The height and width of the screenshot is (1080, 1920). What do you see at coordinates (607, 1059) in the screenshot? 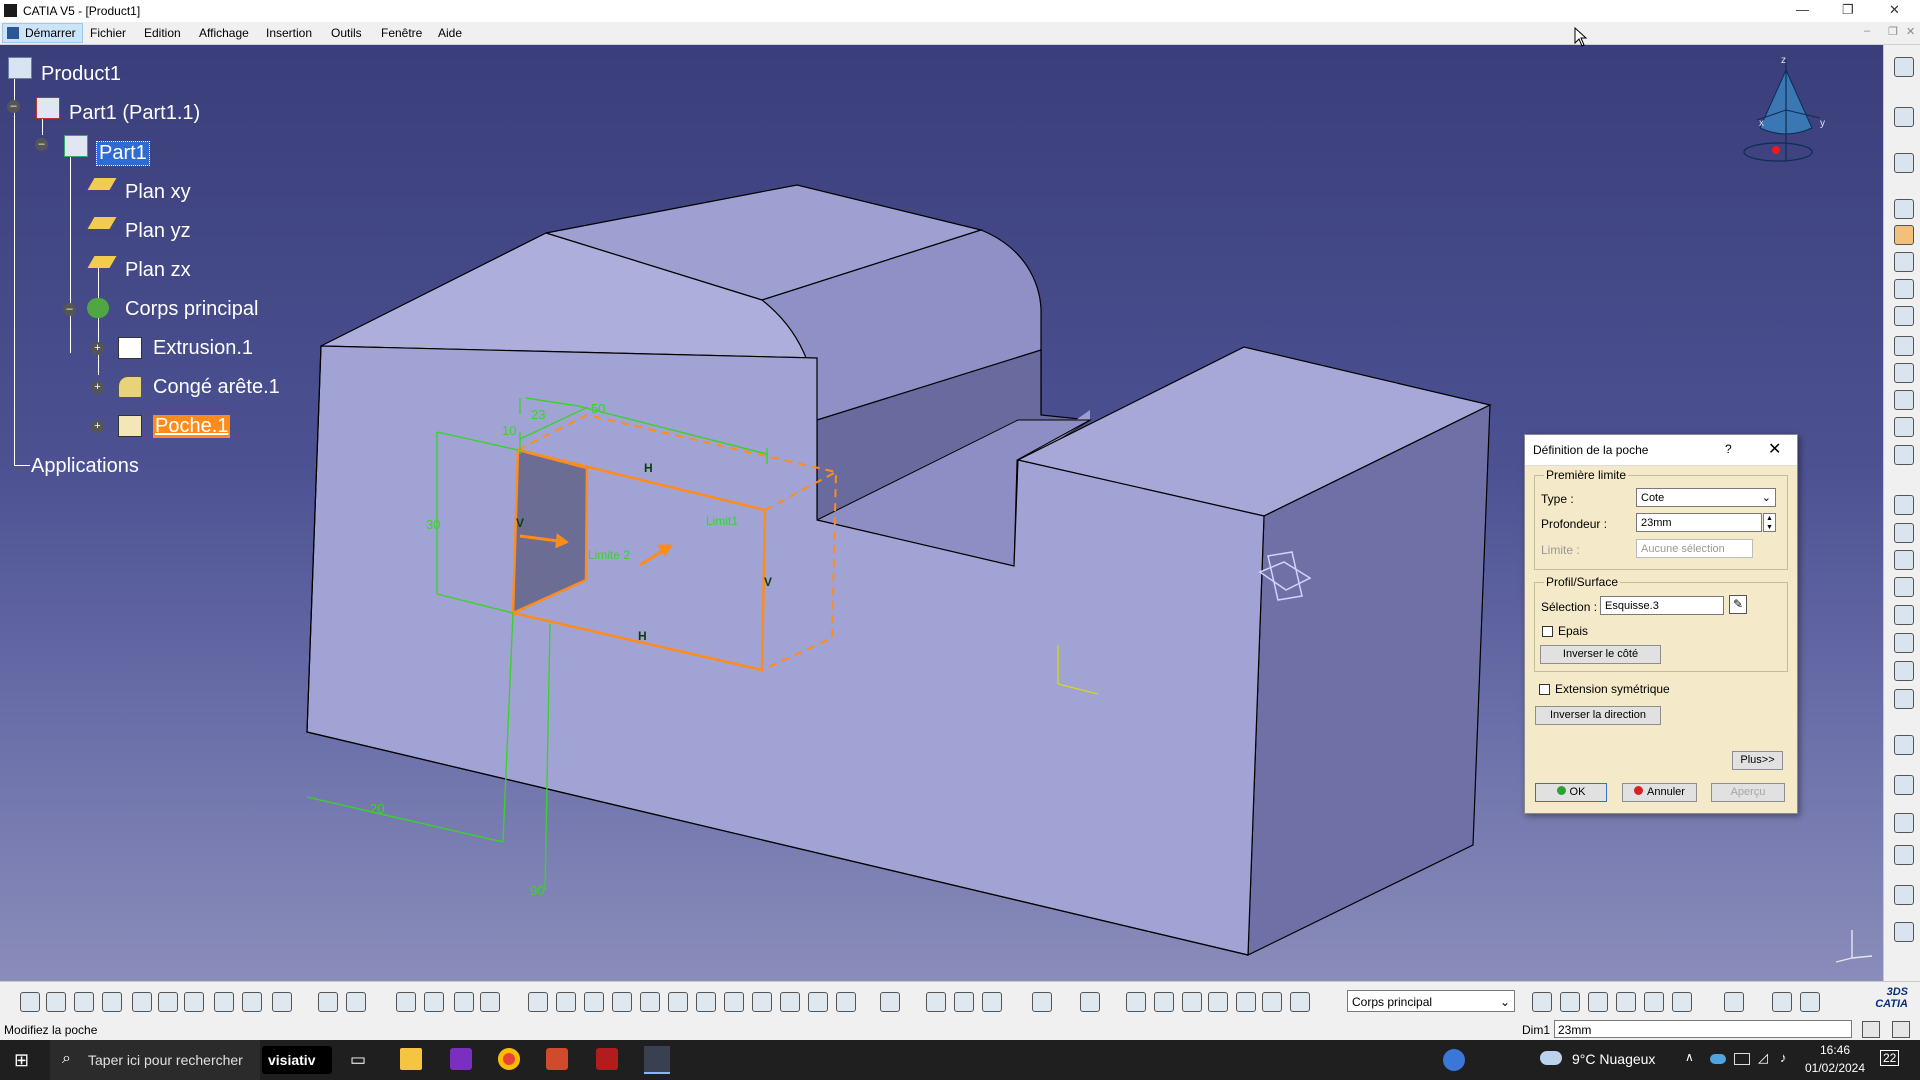
I see `solidworks-icon` at bounding box center [607, 1059].